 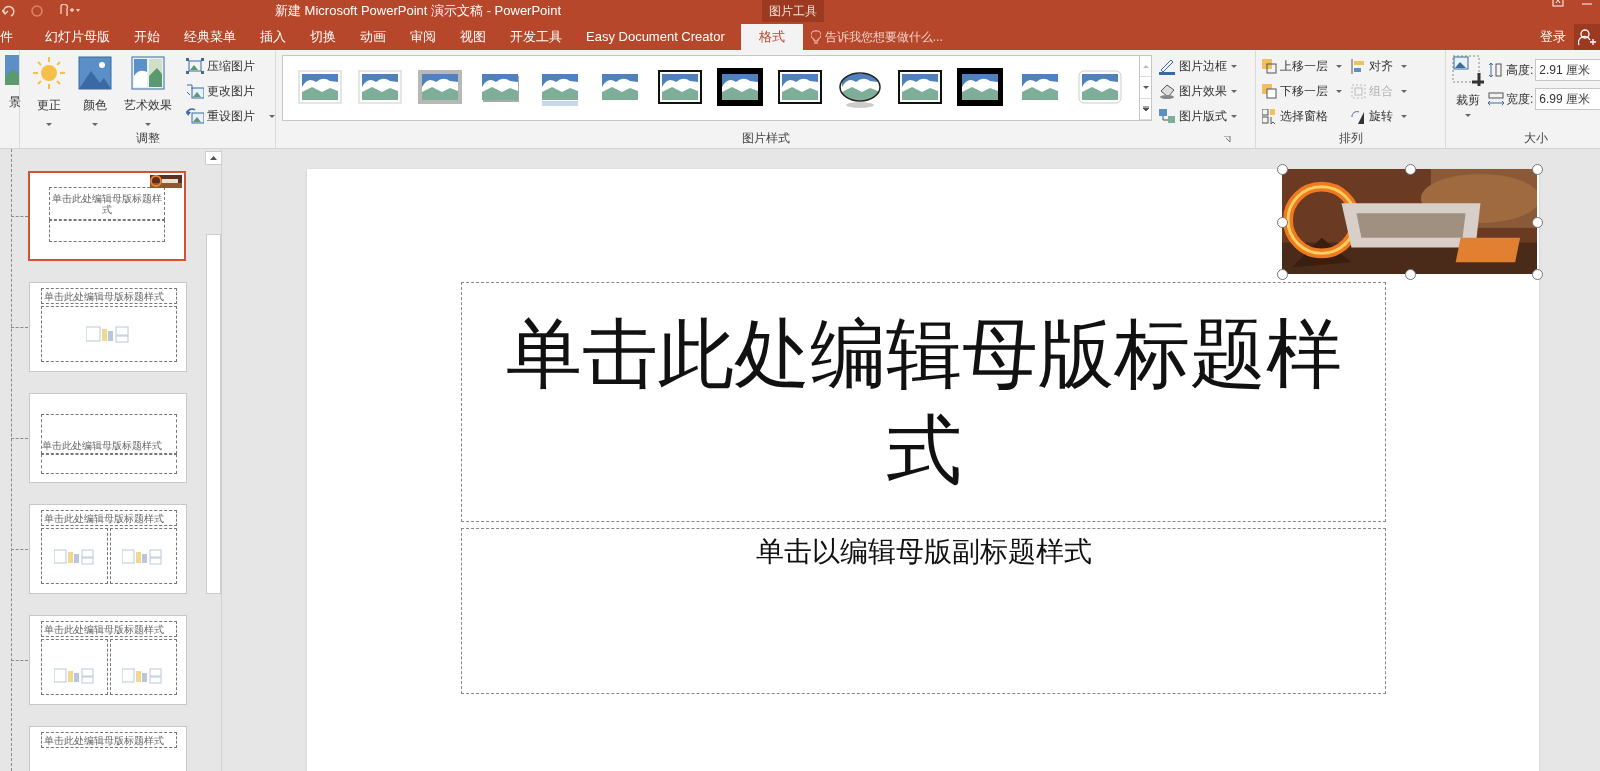 What do you see at coordinates (1350, 138) in the screenshot?
I see `group-label: 排列` at bounding box center [1350, 138].